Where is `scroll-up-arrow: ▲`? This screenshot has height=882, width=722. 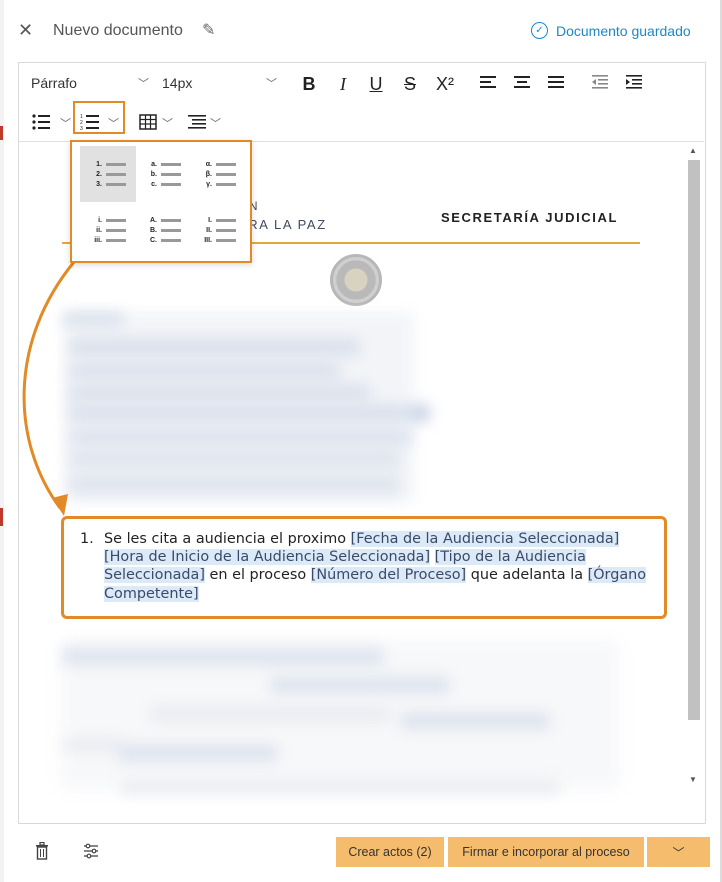
scroll-up-arrow: ▲ is located at coordinates (693, 150).